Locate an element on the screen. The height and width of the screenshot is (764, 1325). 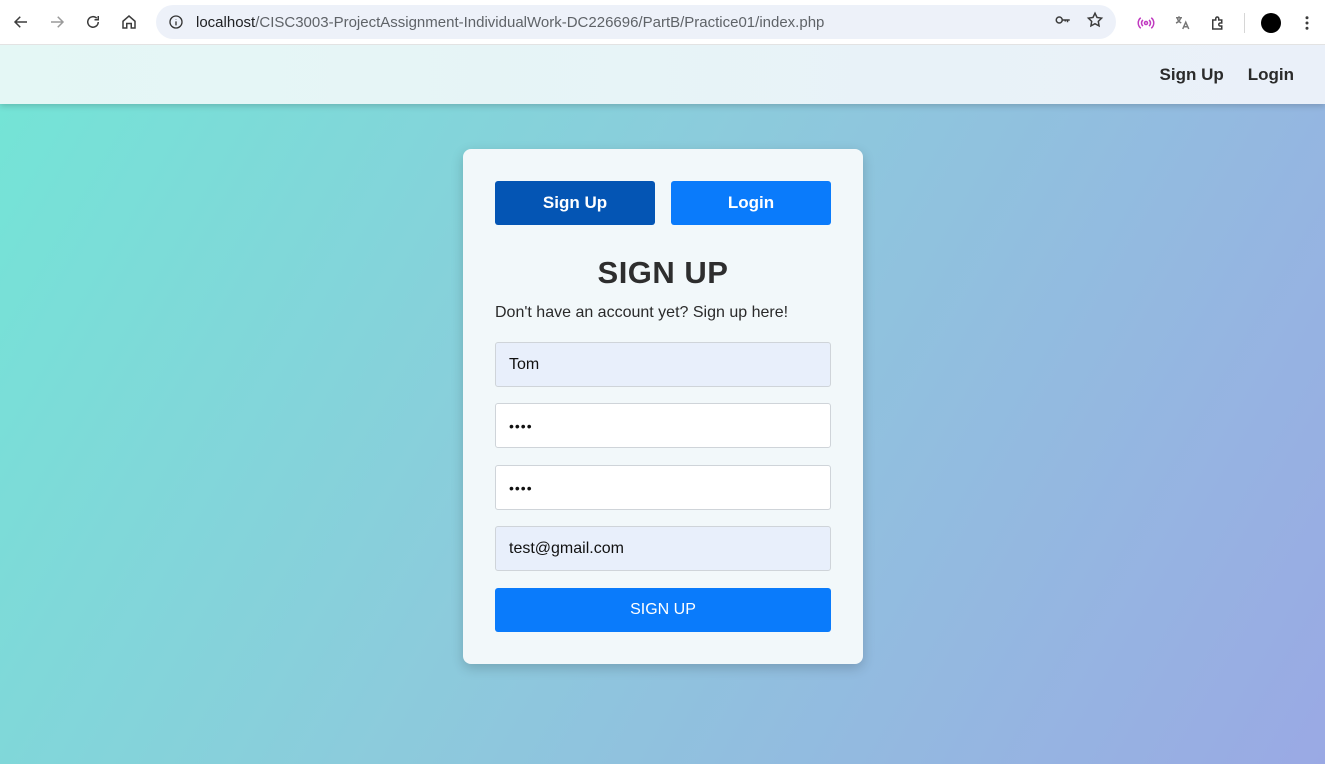
url-host: localhost is located at coordinates (226, 22).